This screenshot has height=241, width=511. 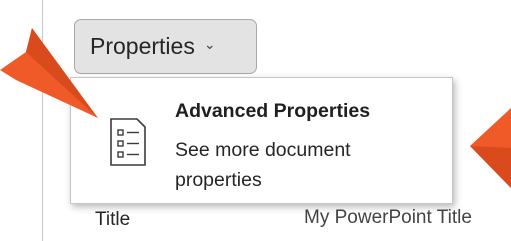 I want to click on property-label-title: Title, so click(x=113, y=219).